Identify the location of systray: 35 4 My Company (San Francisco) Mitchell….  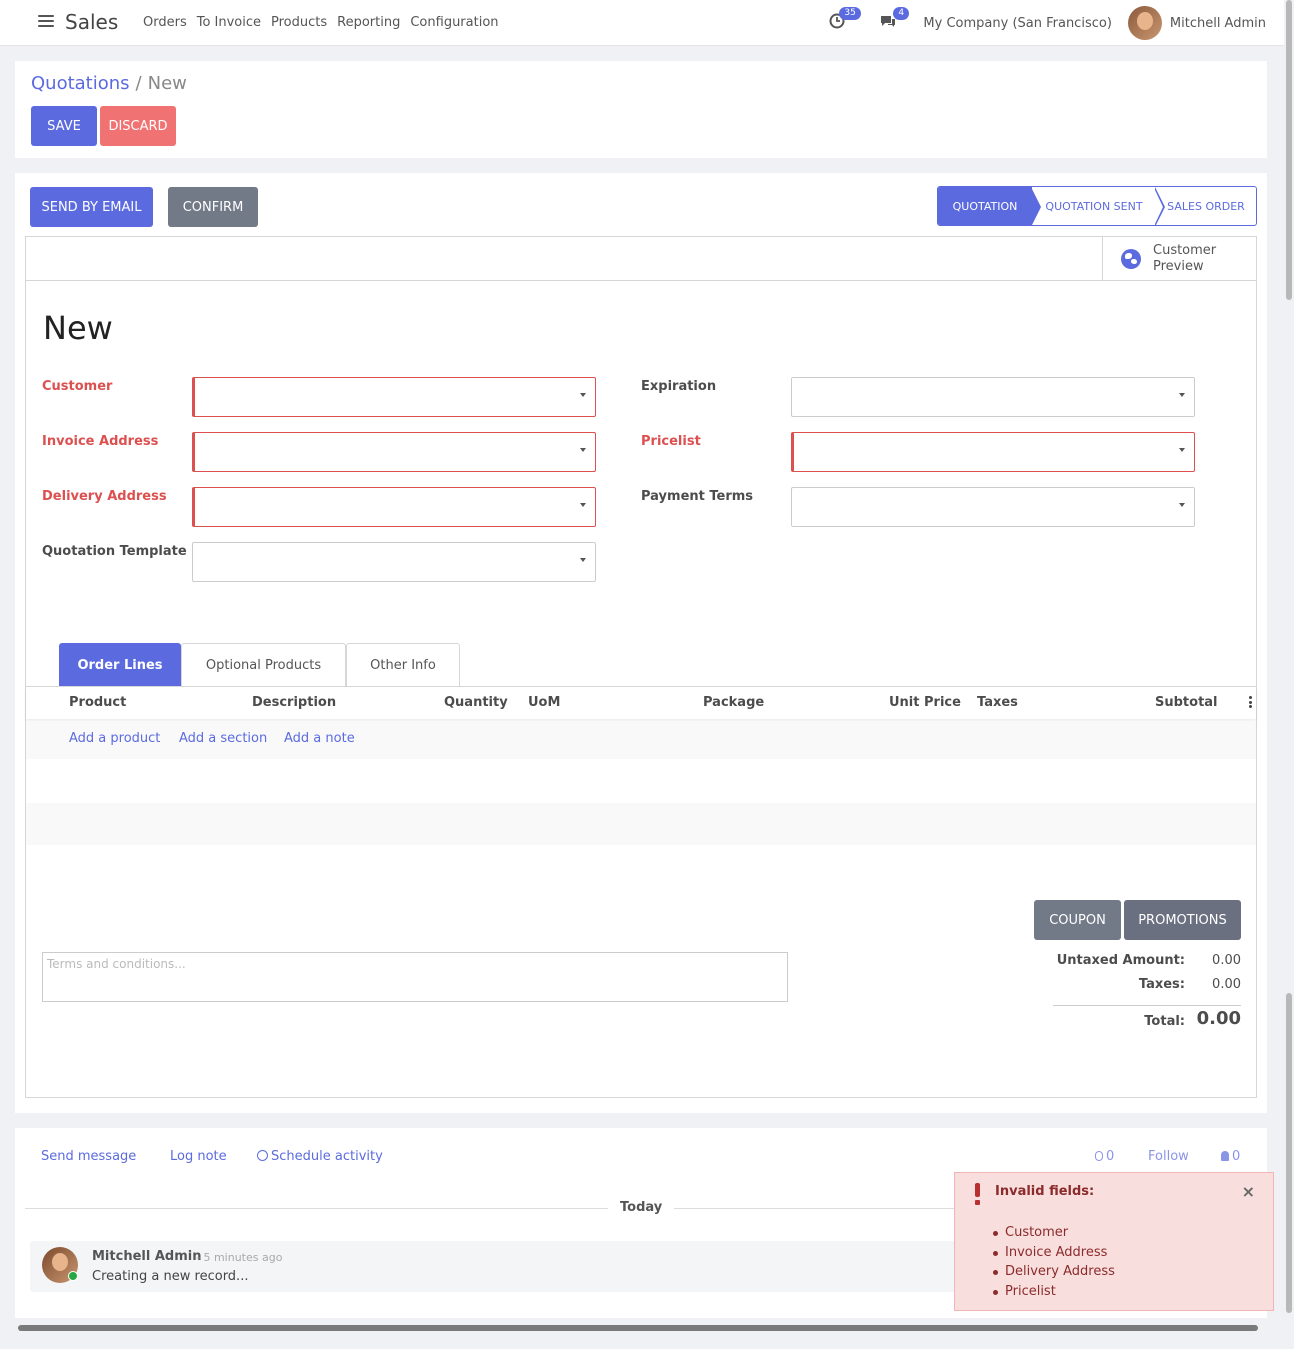
(1047, 23).